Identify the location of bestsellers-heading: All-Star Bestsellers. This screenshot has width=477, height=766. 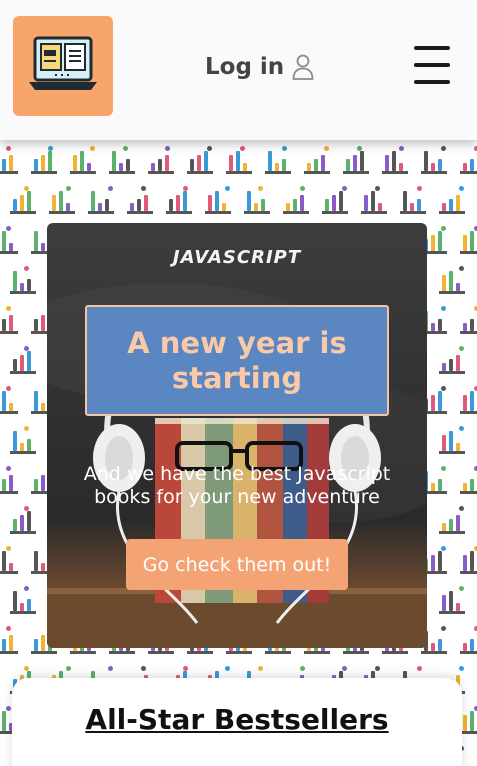
(237, 719).